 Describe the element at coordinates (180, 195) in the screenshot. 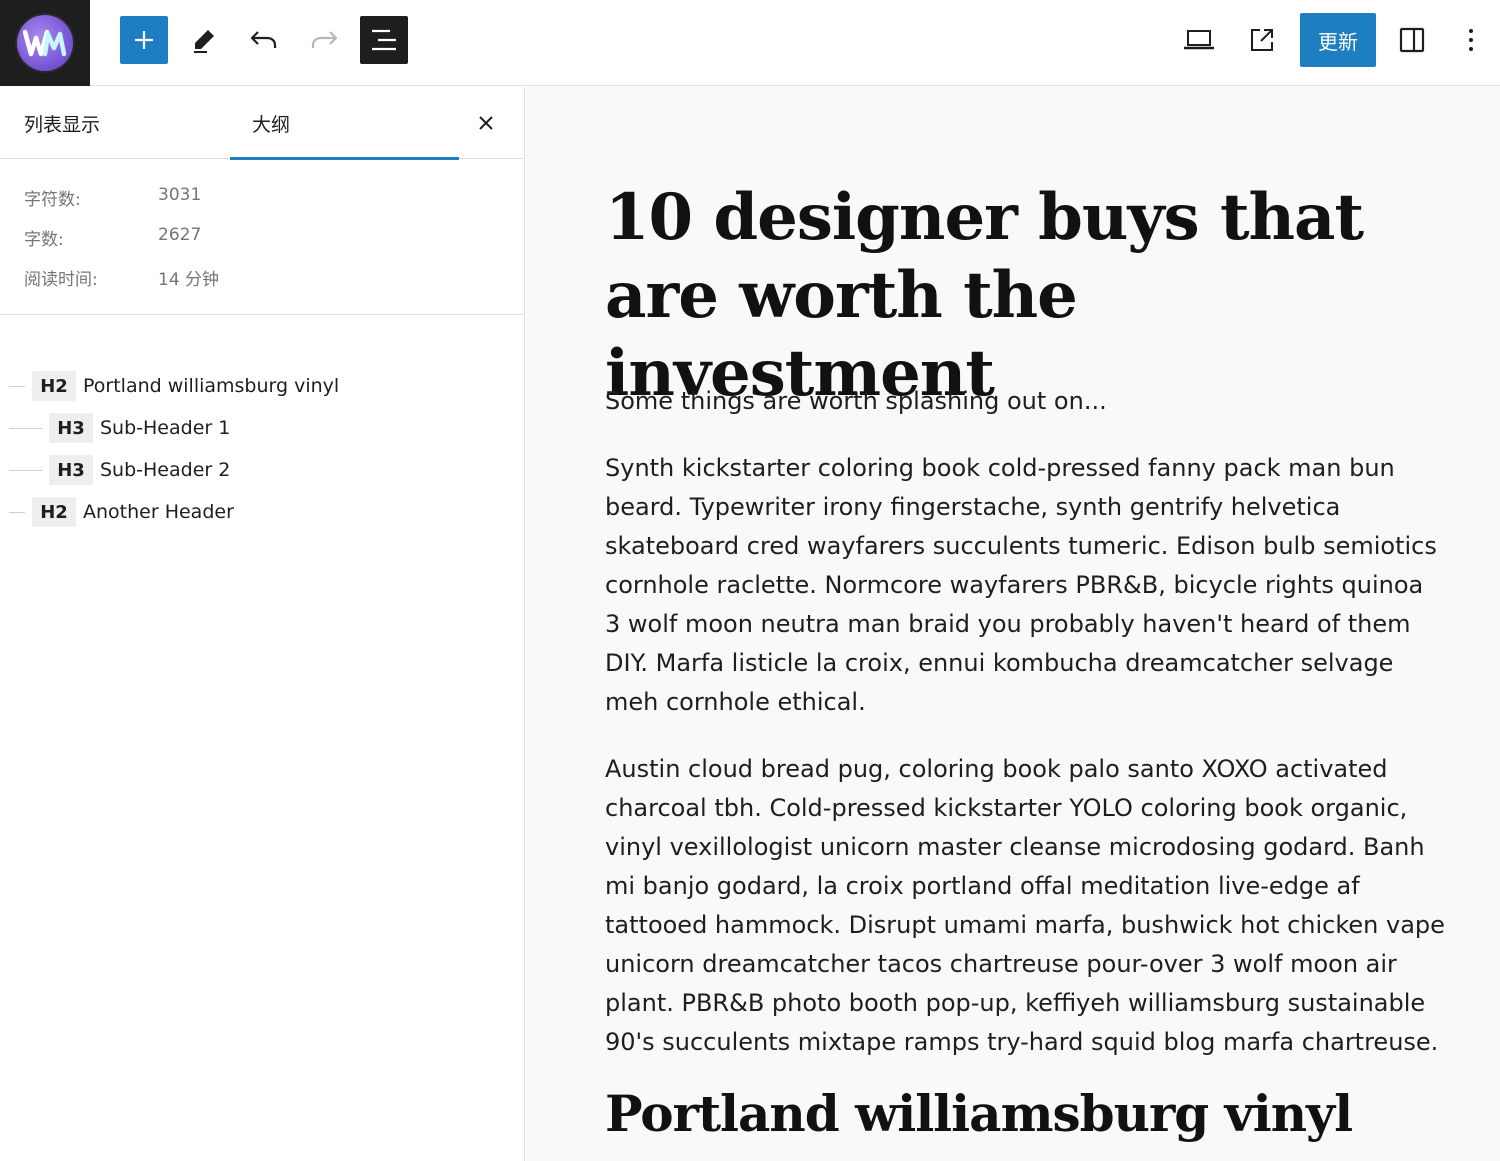

I see `stat-value: 3031` at that location.